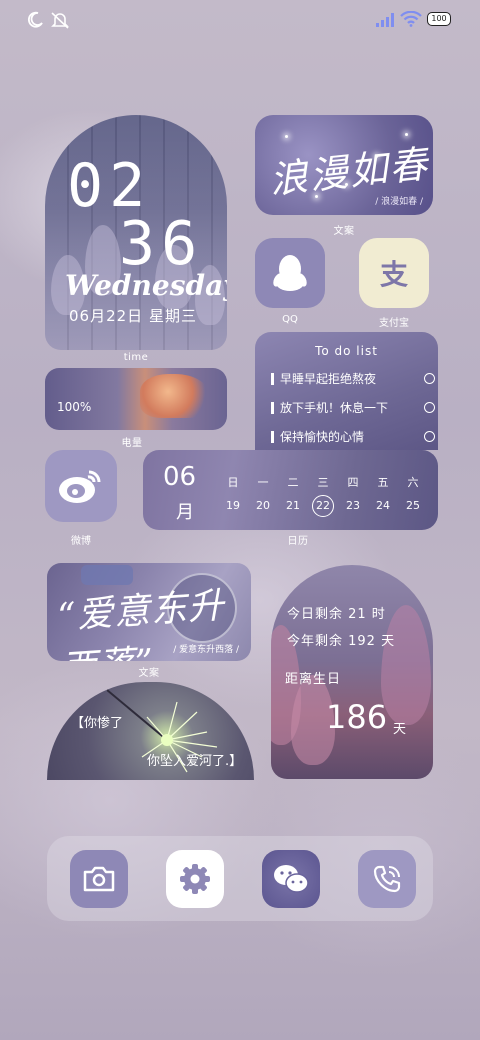  What do you see at coordinates (206, 650) in the screenshot?
I see `quote-caption: / 爱意东升西落 /` at bounding box center [206, 650].